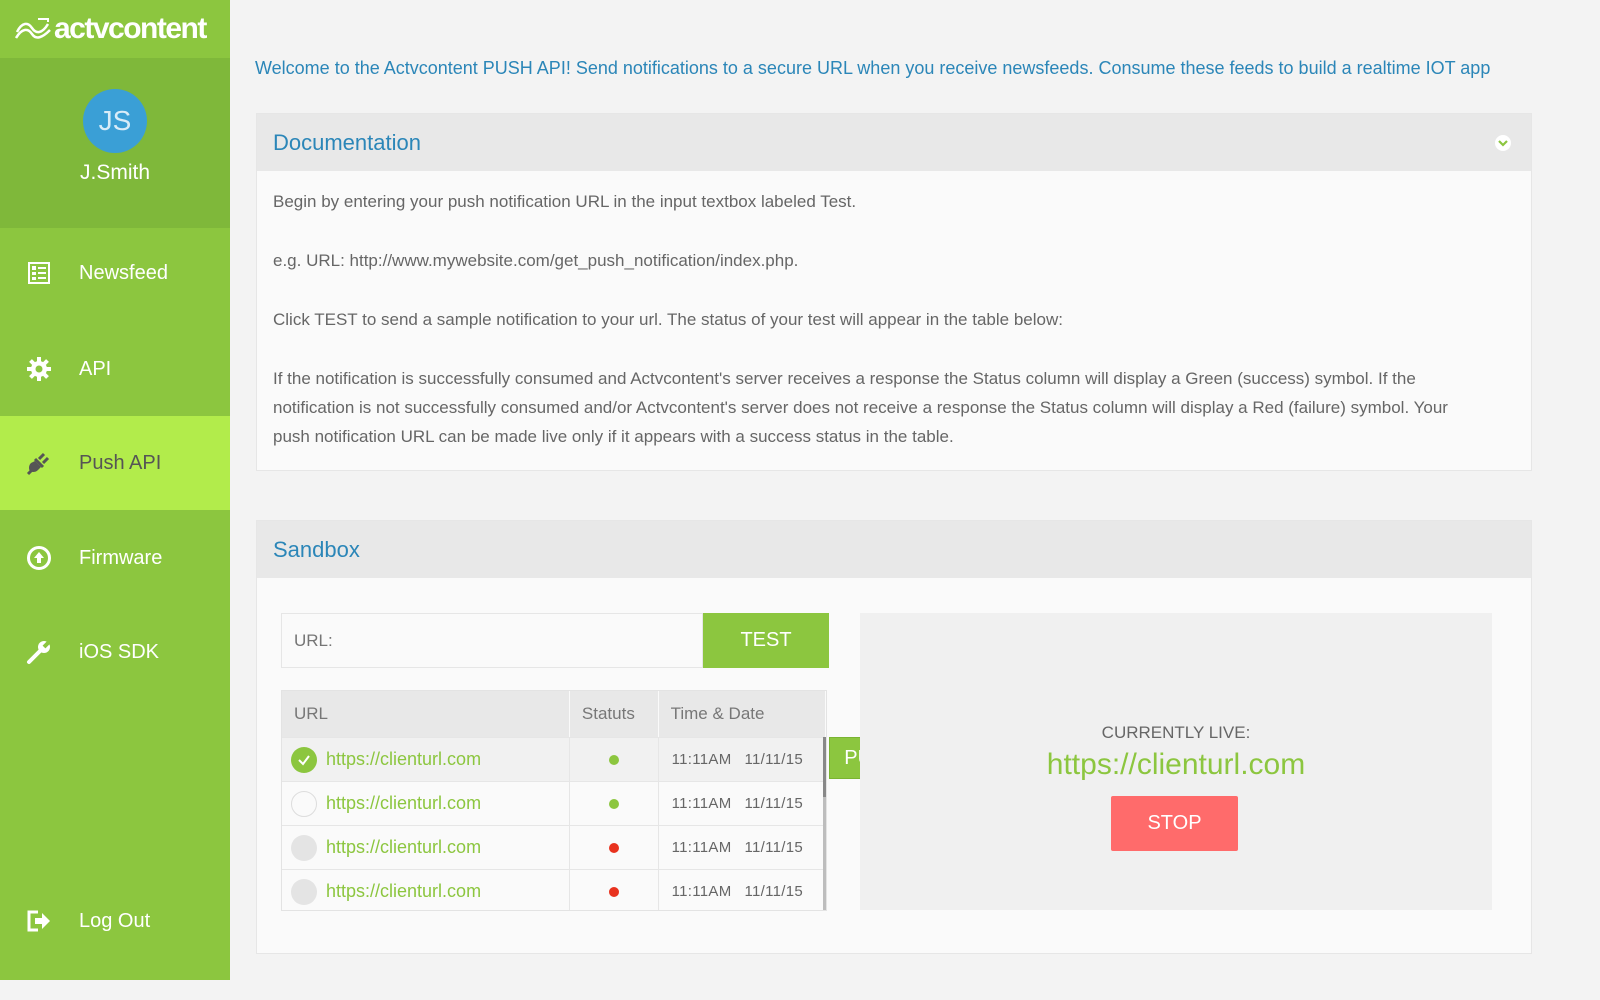 The height and width of the screenshot is (1000, 1600). Describe the element at coordinates (894, 142) in the screenshot. I see `documentation-header: Documentation` at that location.